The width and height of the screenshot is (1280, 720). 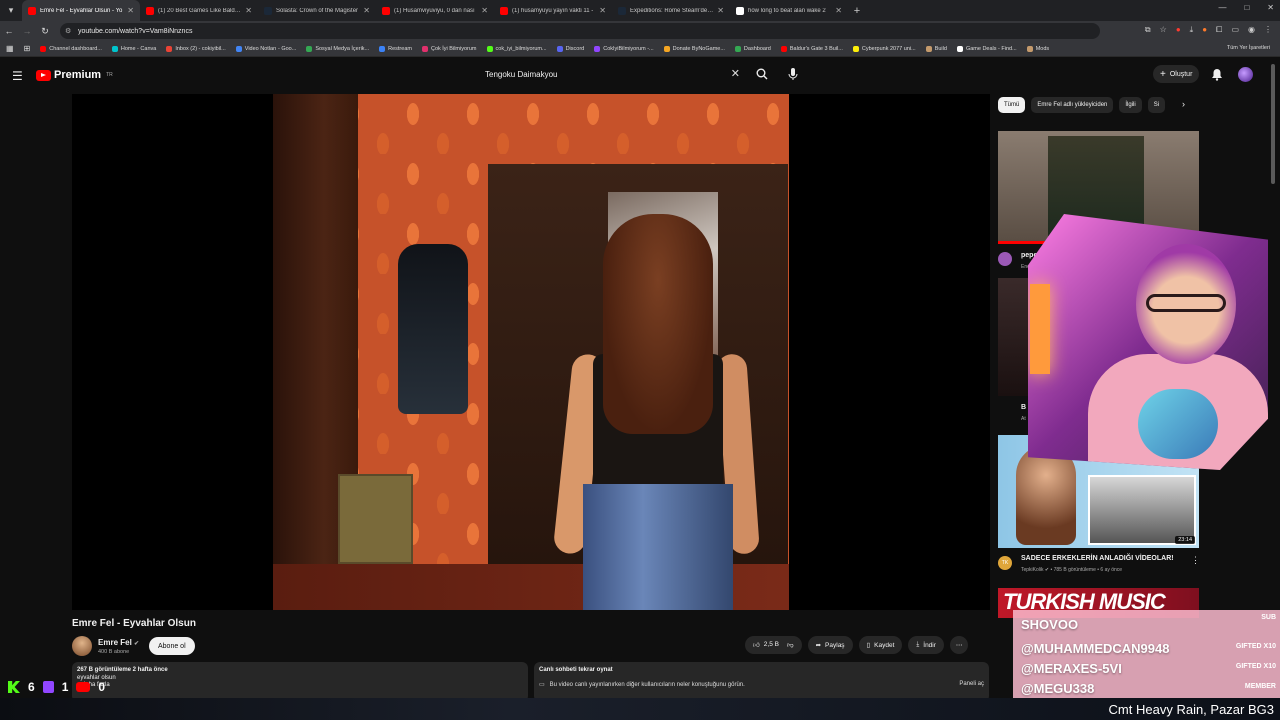 What do you see at coordinates (1208, 30) in the screenshot?
I see `extension-icons: ⧉ ☆ ● ⤓ ● ⧠ ▭ ◉ ⋮` at bounding box center [1208, 30].